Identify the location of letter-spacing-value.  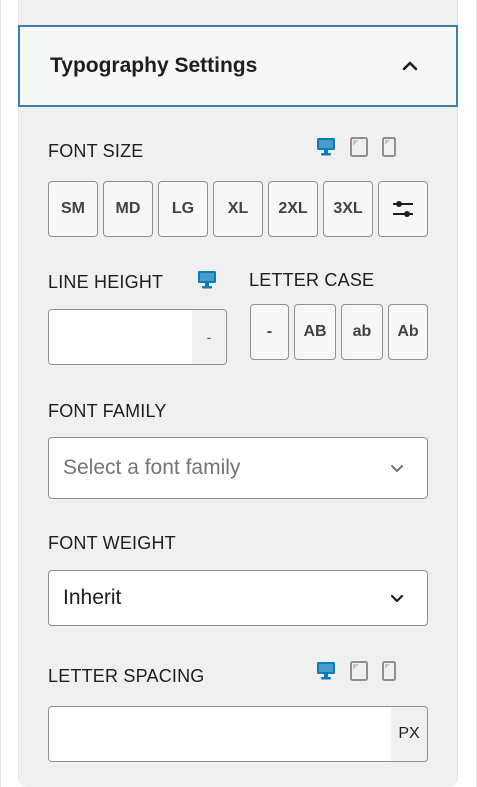
(220, 734).